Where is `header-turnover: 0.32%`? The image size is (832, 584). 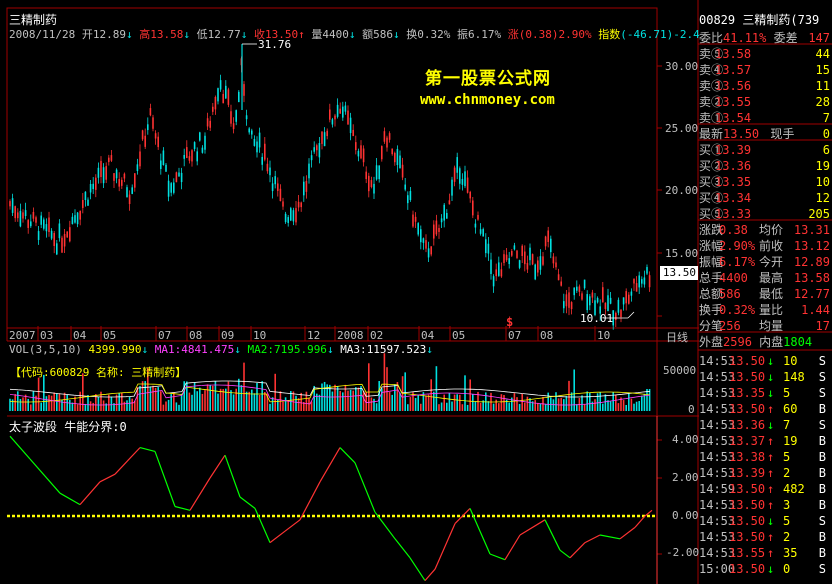 header-turnover: 0.32% is located at coordinates (434, 34).